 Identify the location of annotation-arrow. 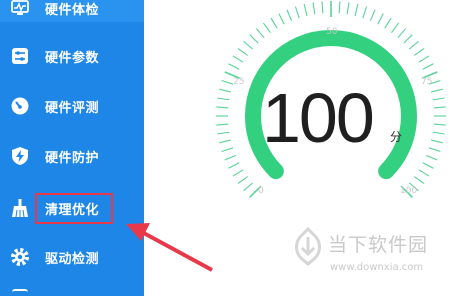
(169, 247).